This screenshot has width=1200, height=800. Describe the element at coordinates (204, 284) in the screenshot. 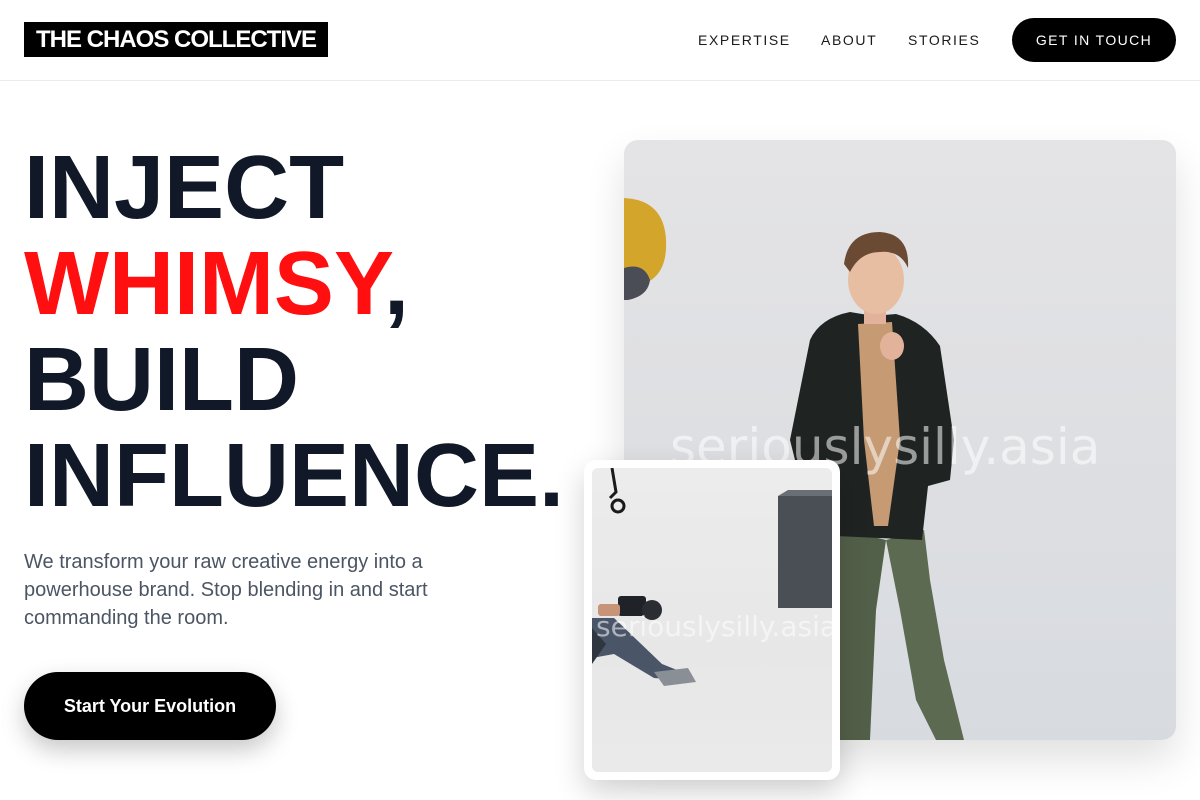

I see `headline-accent-word: WHIMSY` at that location.